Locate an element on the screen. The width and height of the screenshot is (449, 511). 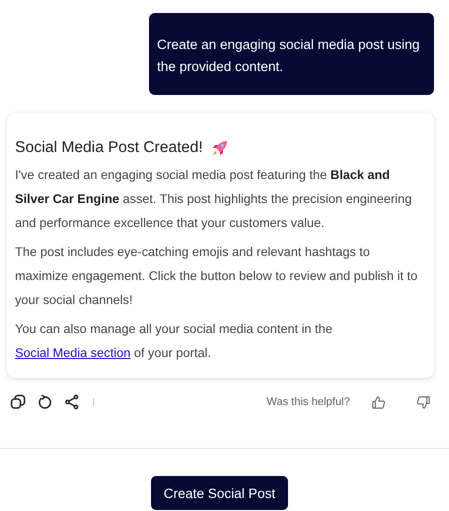
feedback-prompt: Was this helpful? is located at coordinates (308, 402).